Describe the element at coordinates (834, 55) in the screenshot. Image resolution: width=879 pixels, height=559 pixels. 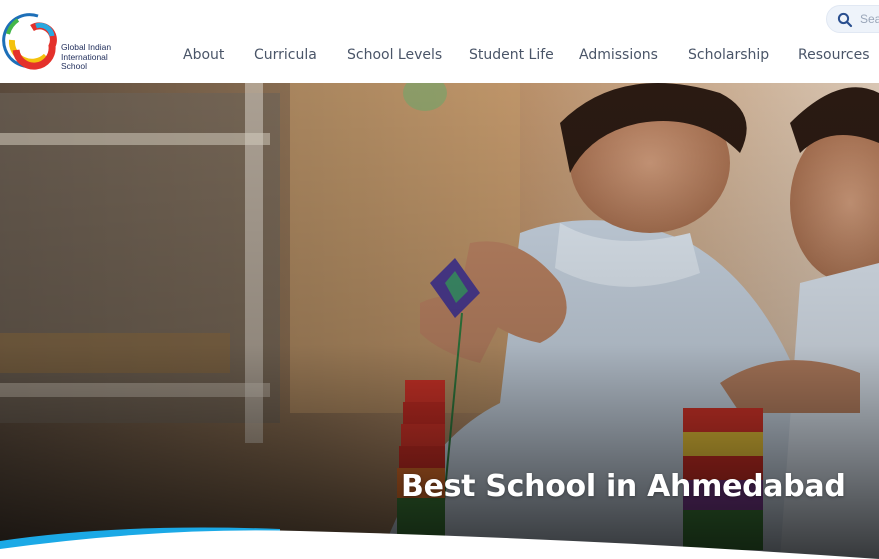
I see `nav-item-resources: Resources` at that location.